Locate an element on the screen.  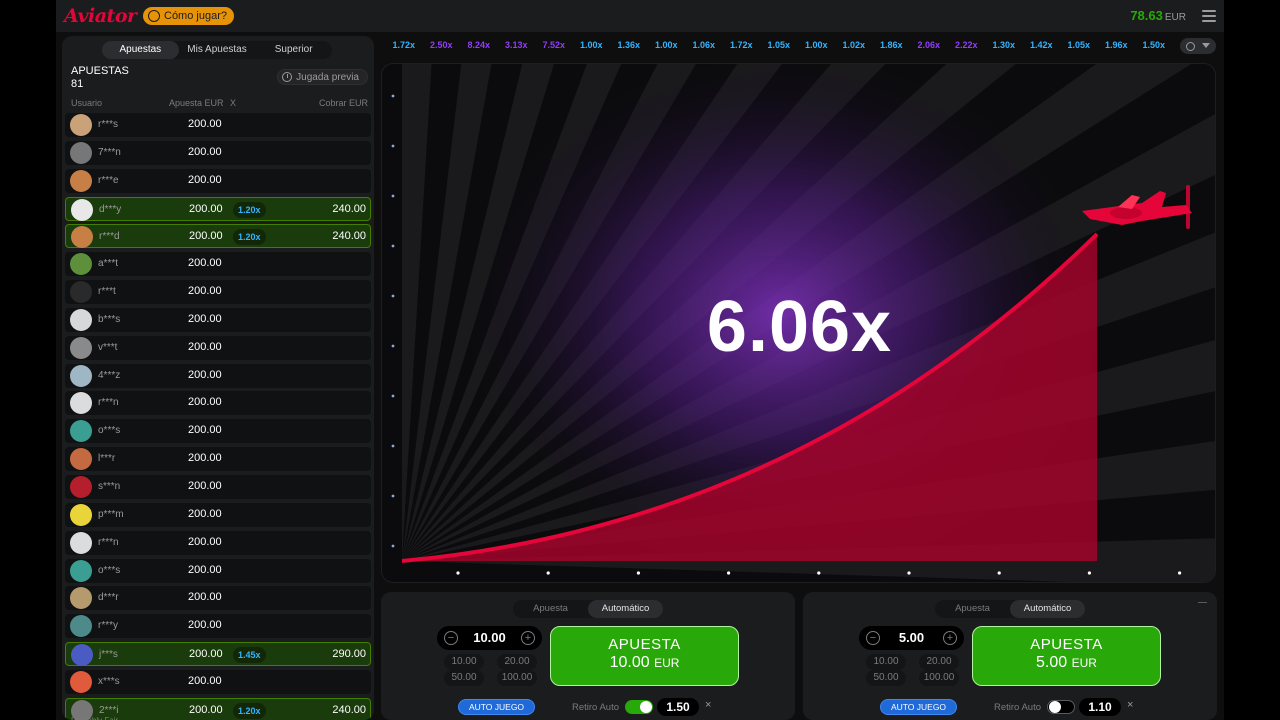
bet-username: d***y is located at coordinates (110, 209).